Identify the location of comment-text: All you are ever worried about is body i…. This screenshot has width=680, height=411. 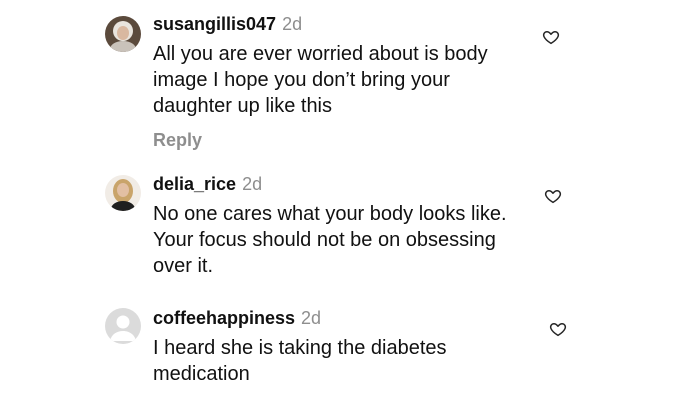
(320, 80).